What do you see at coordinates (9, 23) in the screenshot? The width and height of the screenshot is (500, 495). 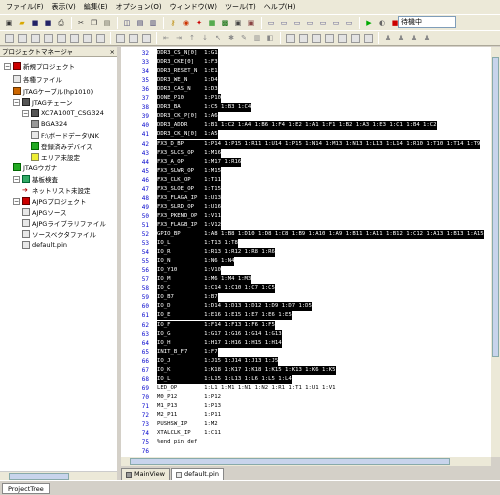 I see `new-project-icon: ▣` at bounding box center [9, 23].